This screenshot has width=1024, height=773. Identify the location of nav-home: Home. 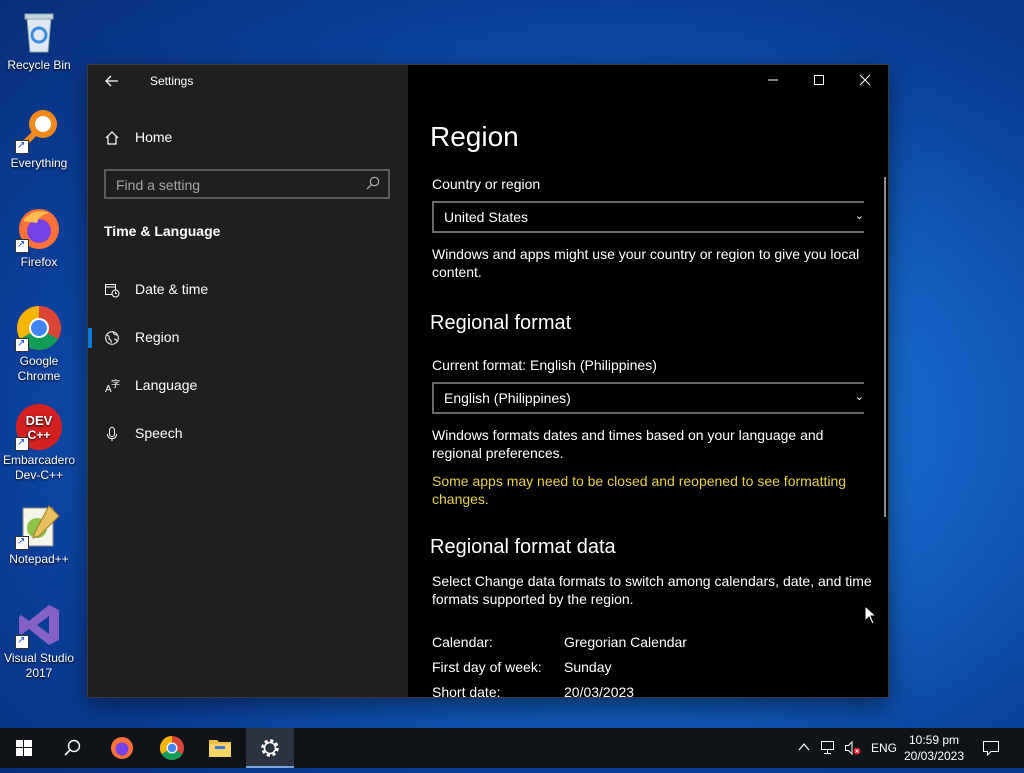
(248, 138).